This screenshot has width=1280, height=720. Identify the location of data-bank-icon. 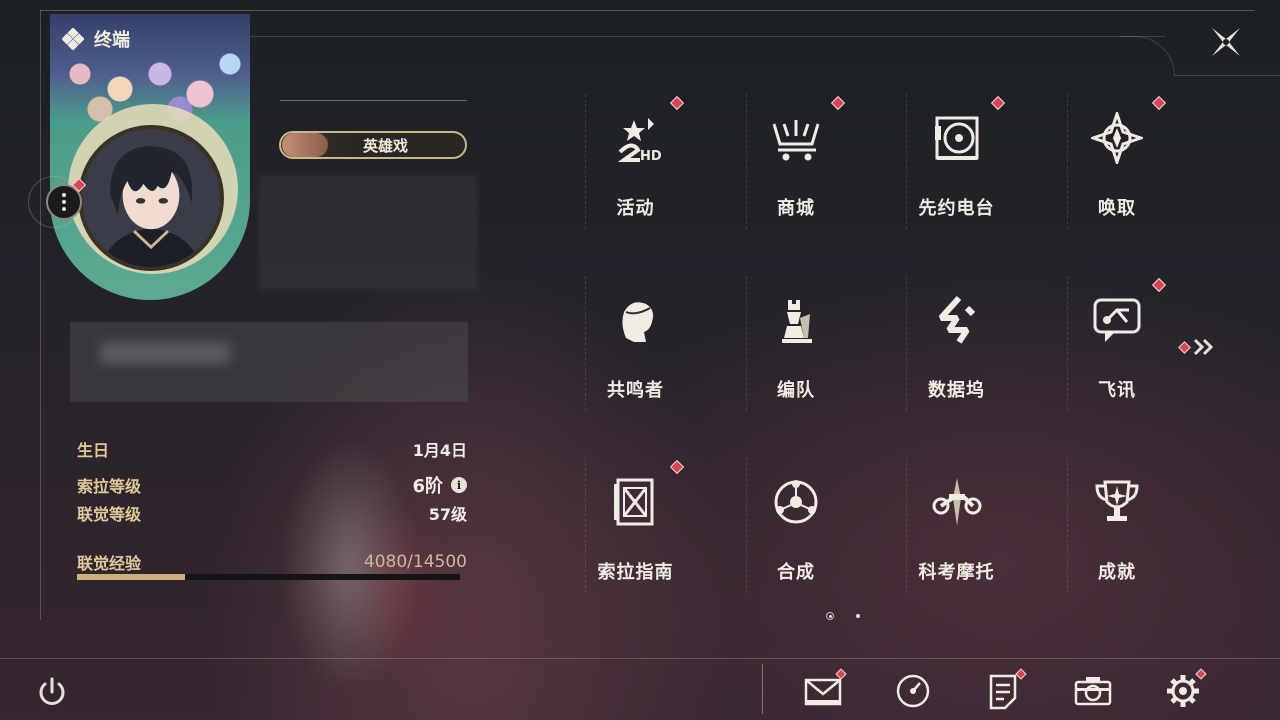
(957, 320).